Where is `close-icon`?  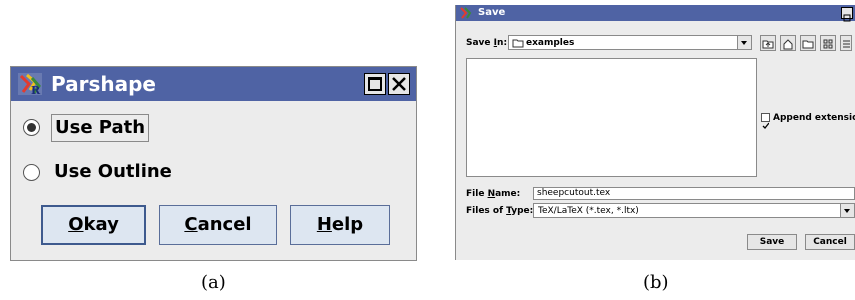 close-icon is located at coordinates (399, 84).